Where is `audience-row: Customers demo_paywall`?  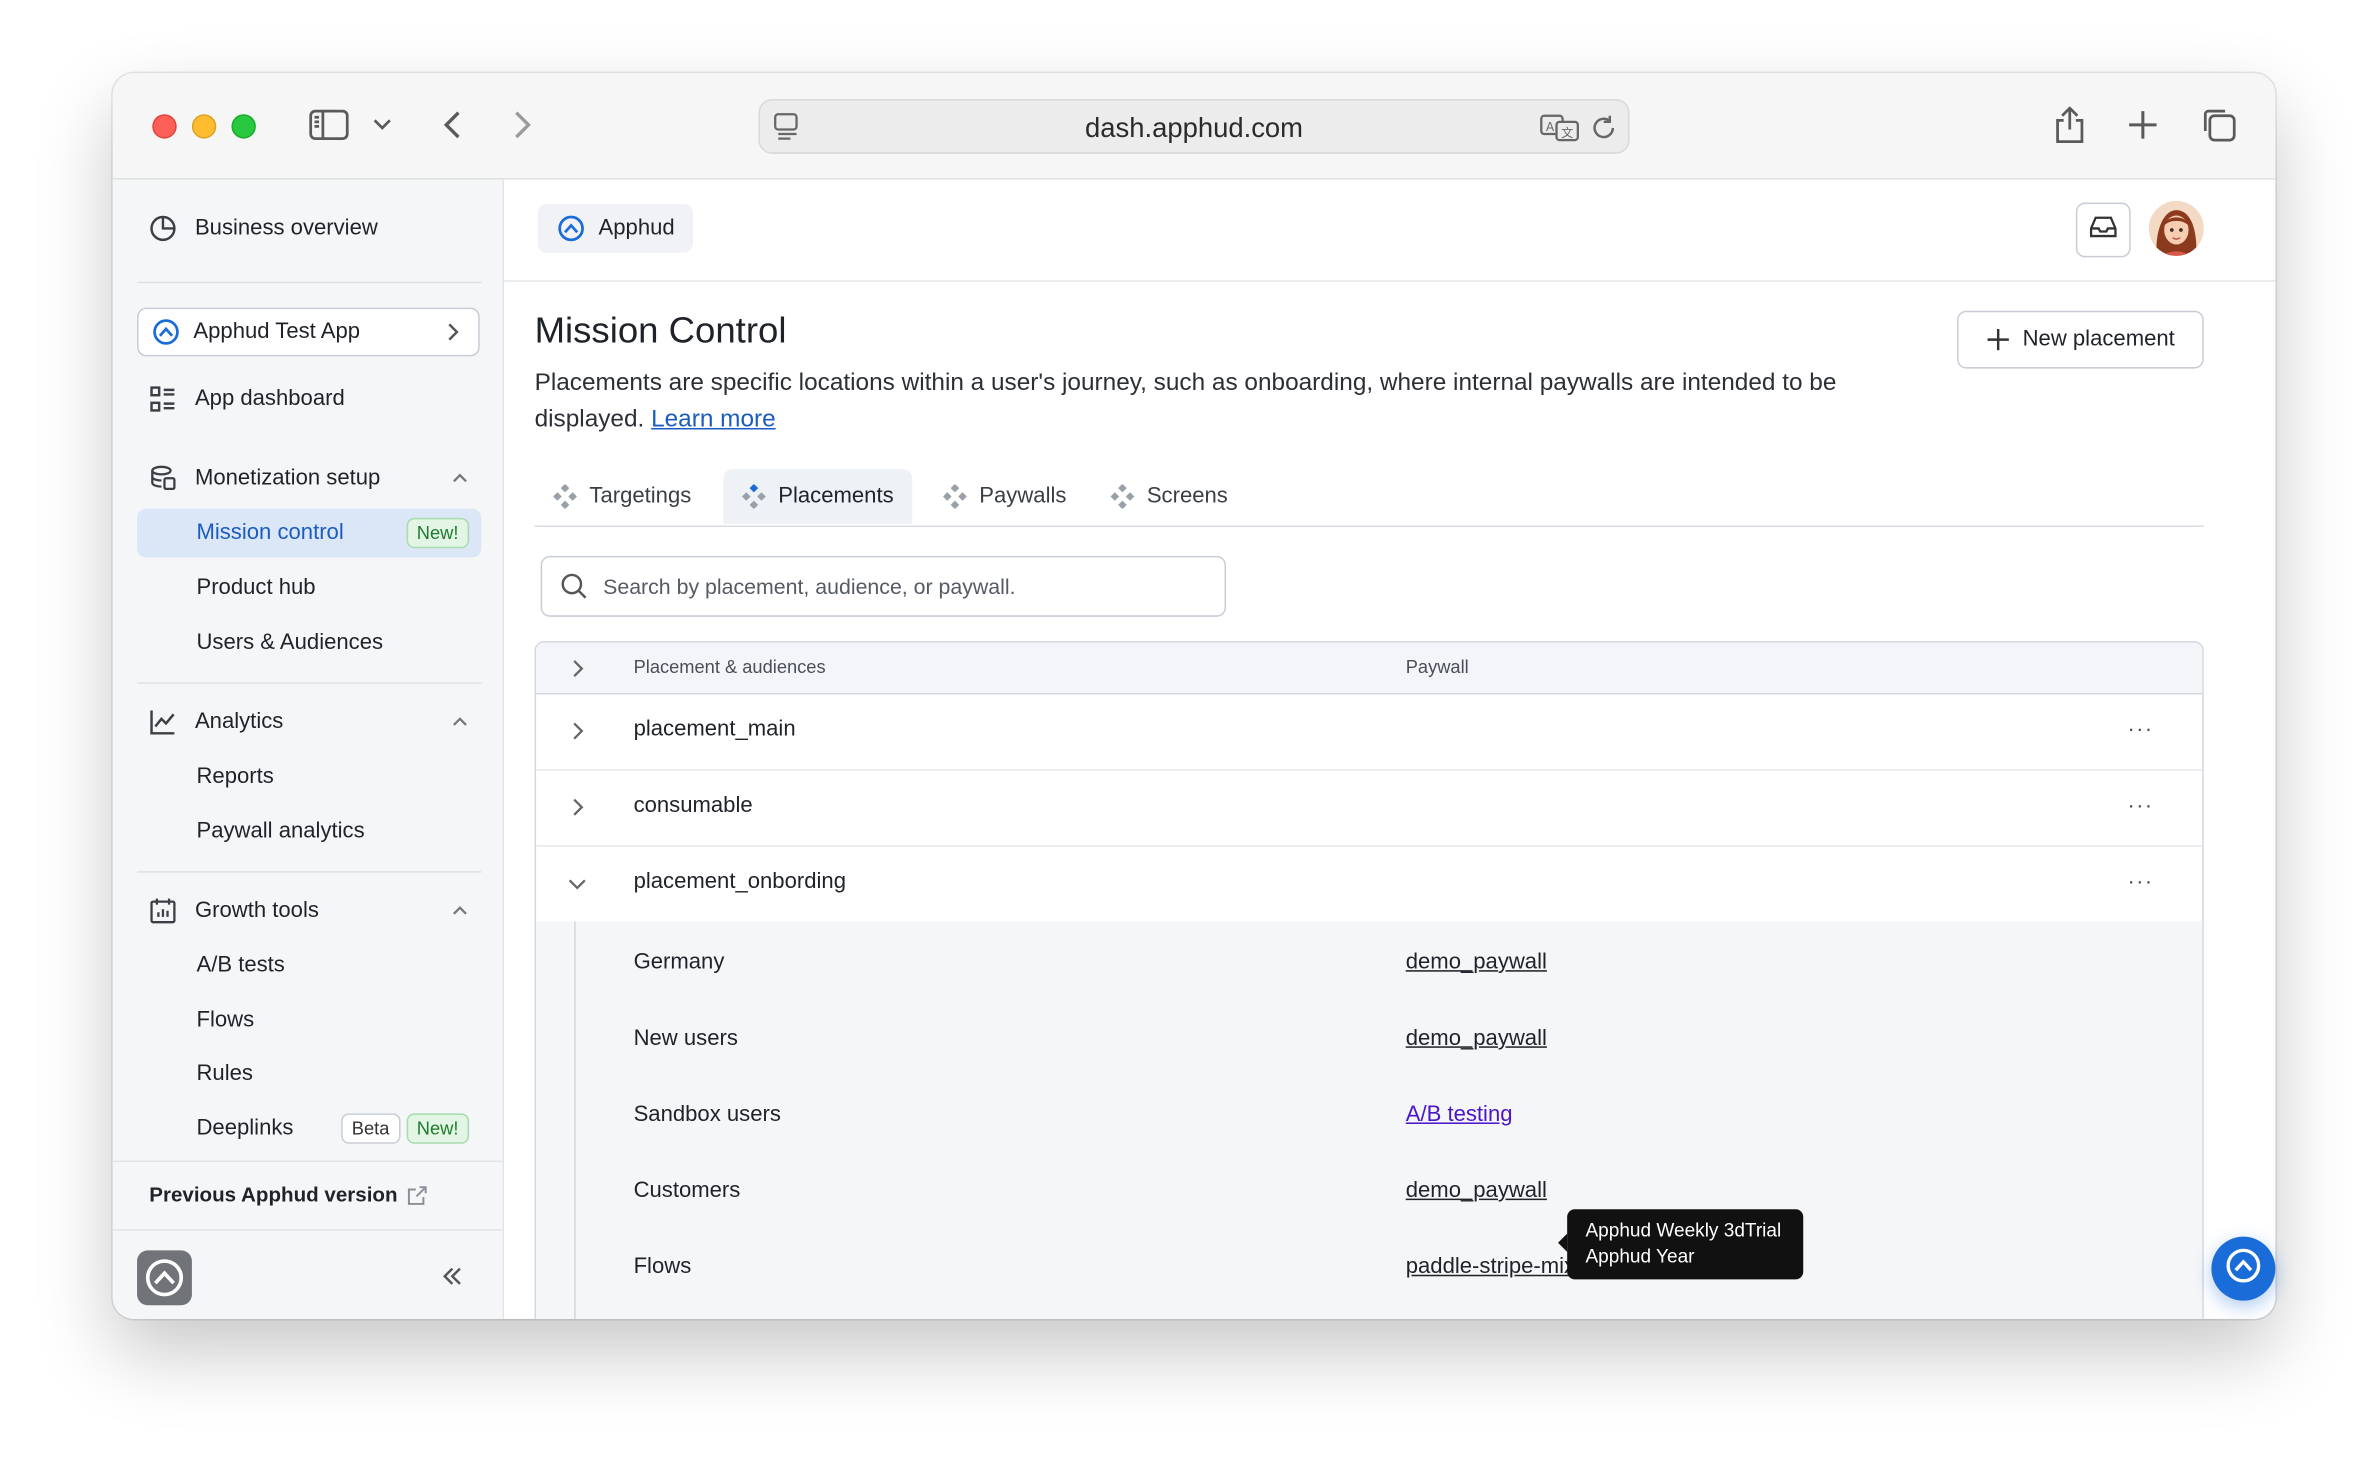 audience-row: Customers demo_paywall is located at coordinates (1369, 1194).